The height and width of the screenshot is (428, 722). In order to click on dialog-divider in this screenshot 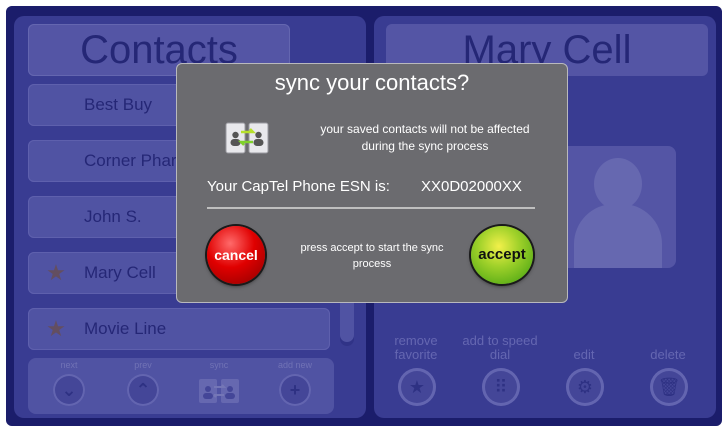, I will do `click(371, 208)`.